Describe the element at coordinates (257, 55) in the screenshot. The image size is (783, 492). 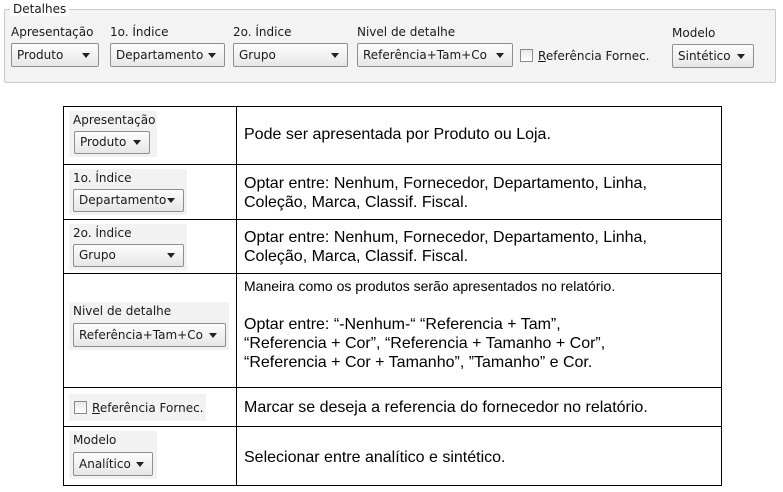
I see `indice2-value: Grupo` at that location.